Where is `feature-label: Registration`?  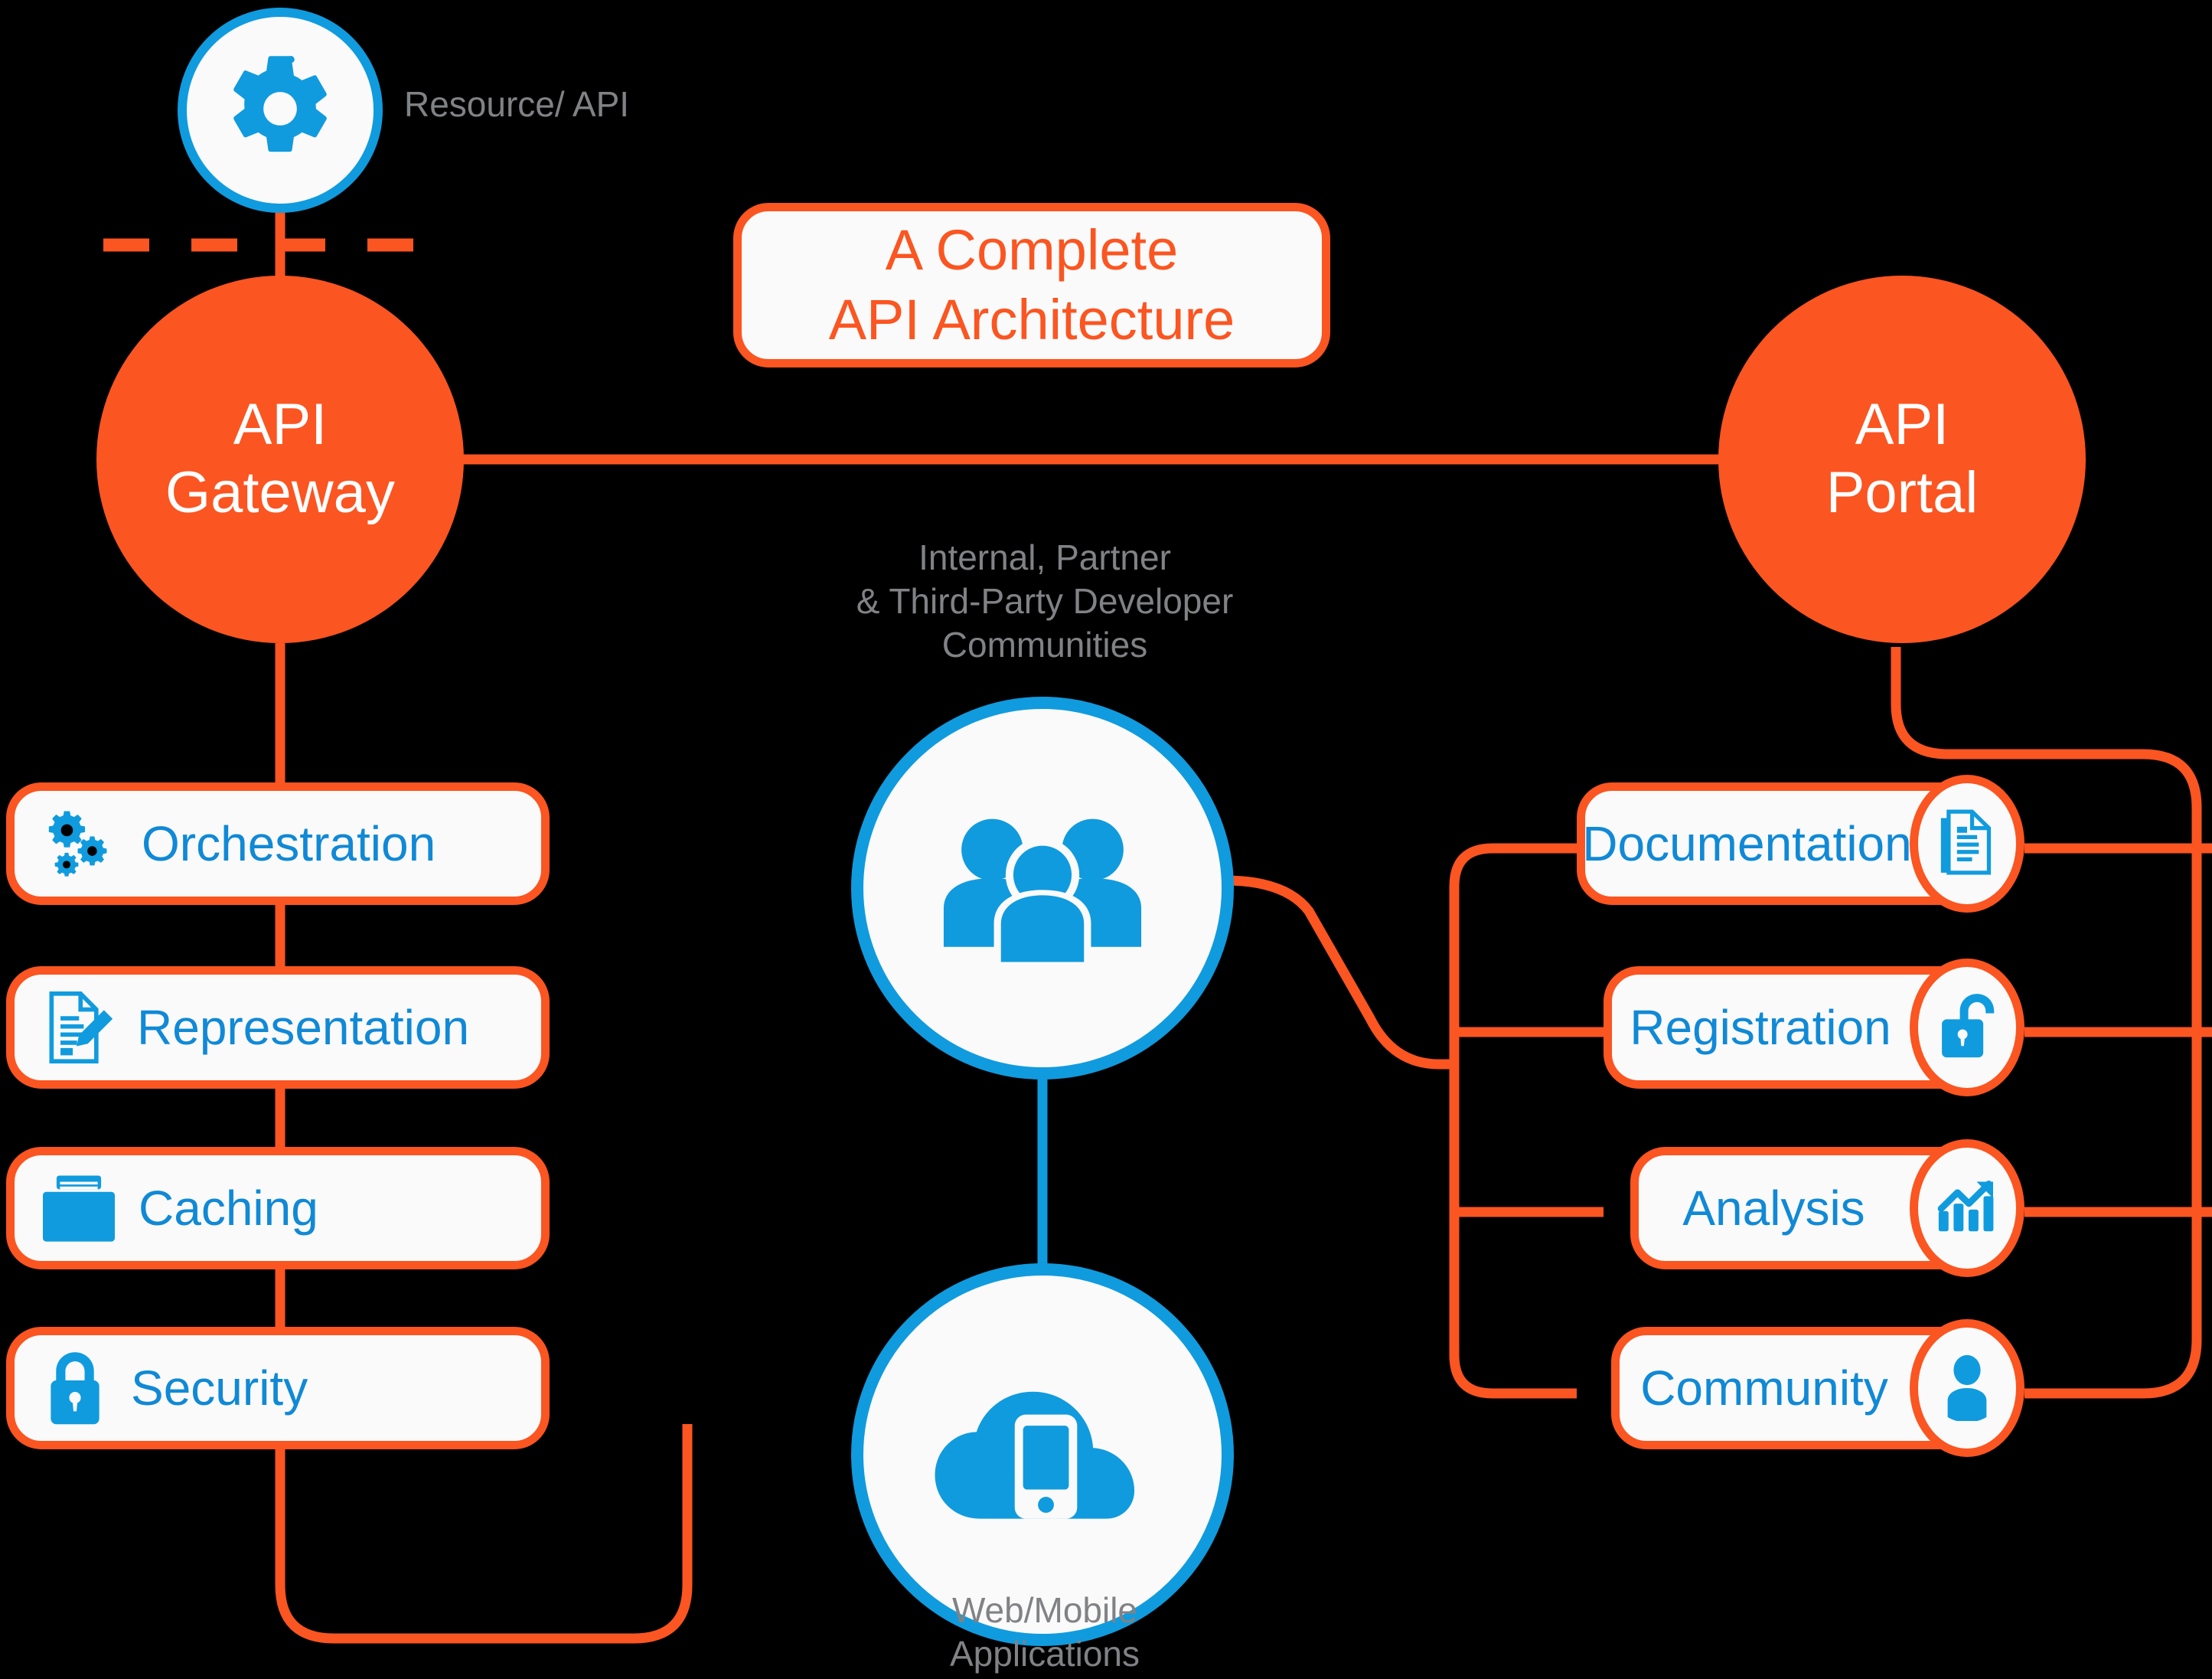 feature-label: Registration is located at coordinates (1760, 1027).